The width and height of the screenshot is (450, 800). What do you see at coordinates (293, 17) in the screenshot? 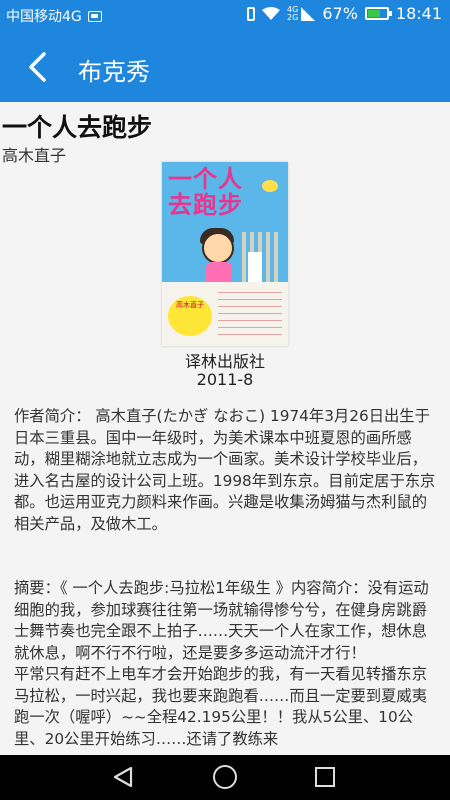
I see `network-type-bottom: 2G` at bounding box center [293, 17].